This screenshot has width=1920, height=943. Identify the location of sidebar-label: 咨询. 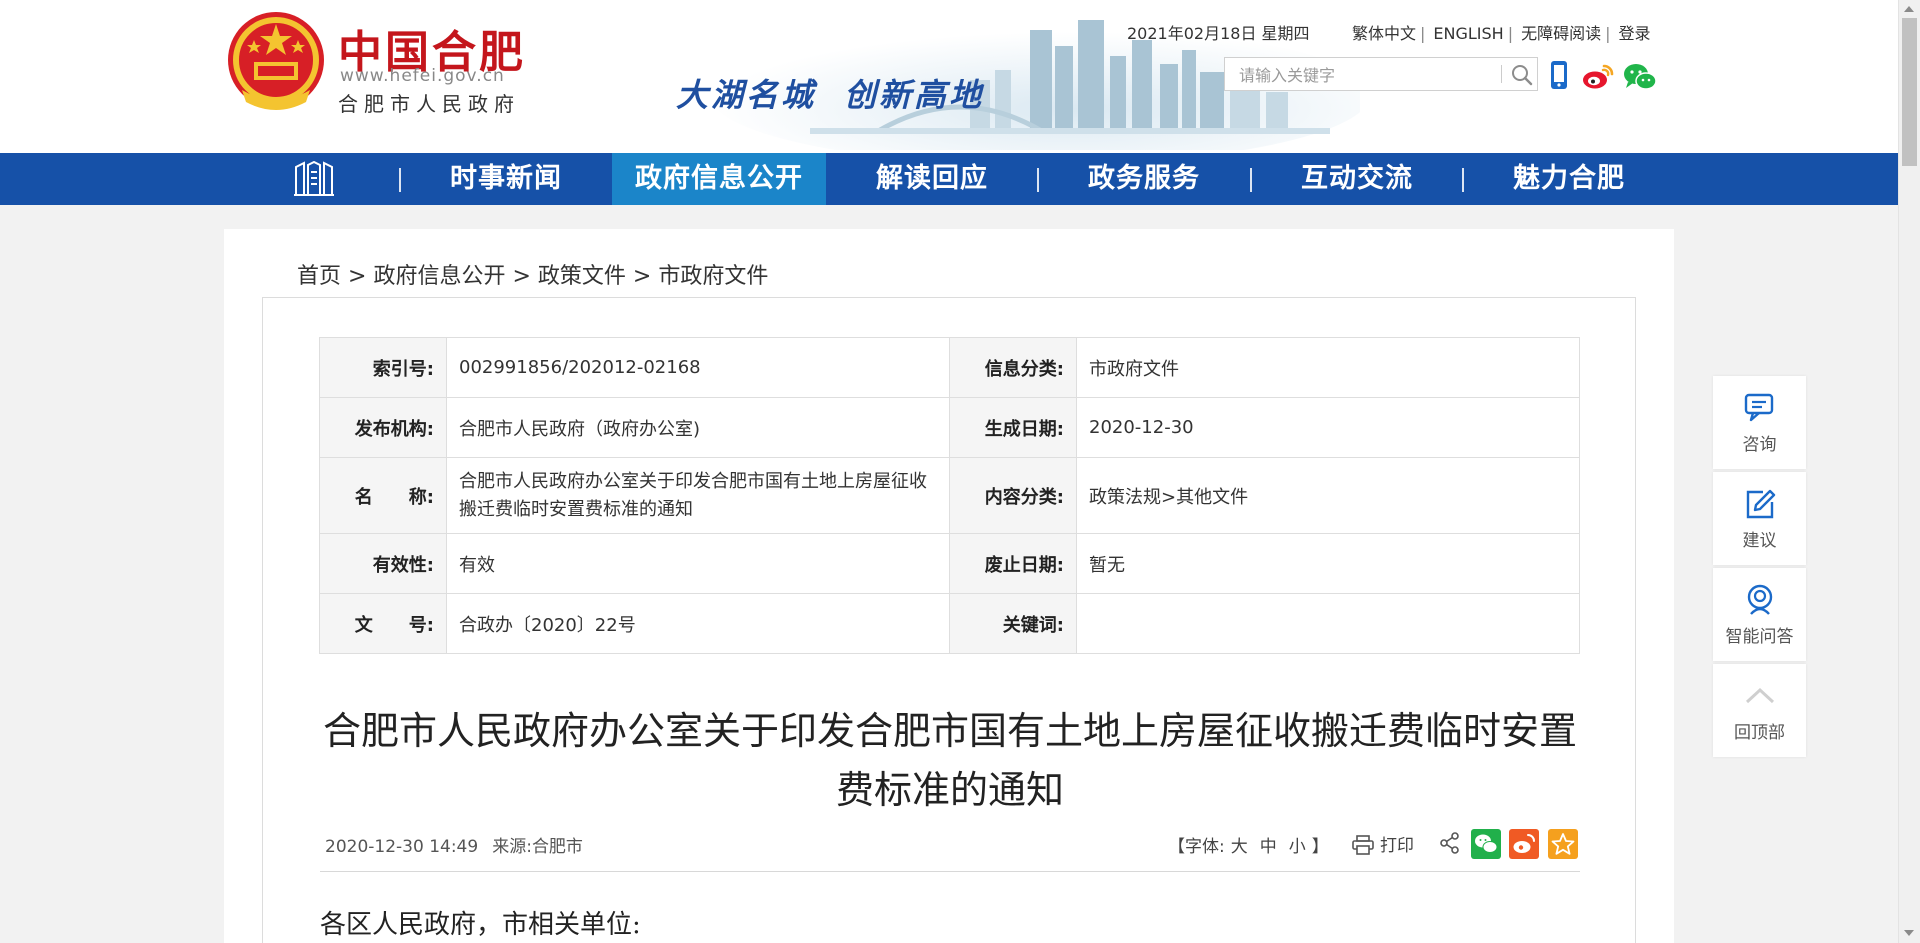
(1759, 445).